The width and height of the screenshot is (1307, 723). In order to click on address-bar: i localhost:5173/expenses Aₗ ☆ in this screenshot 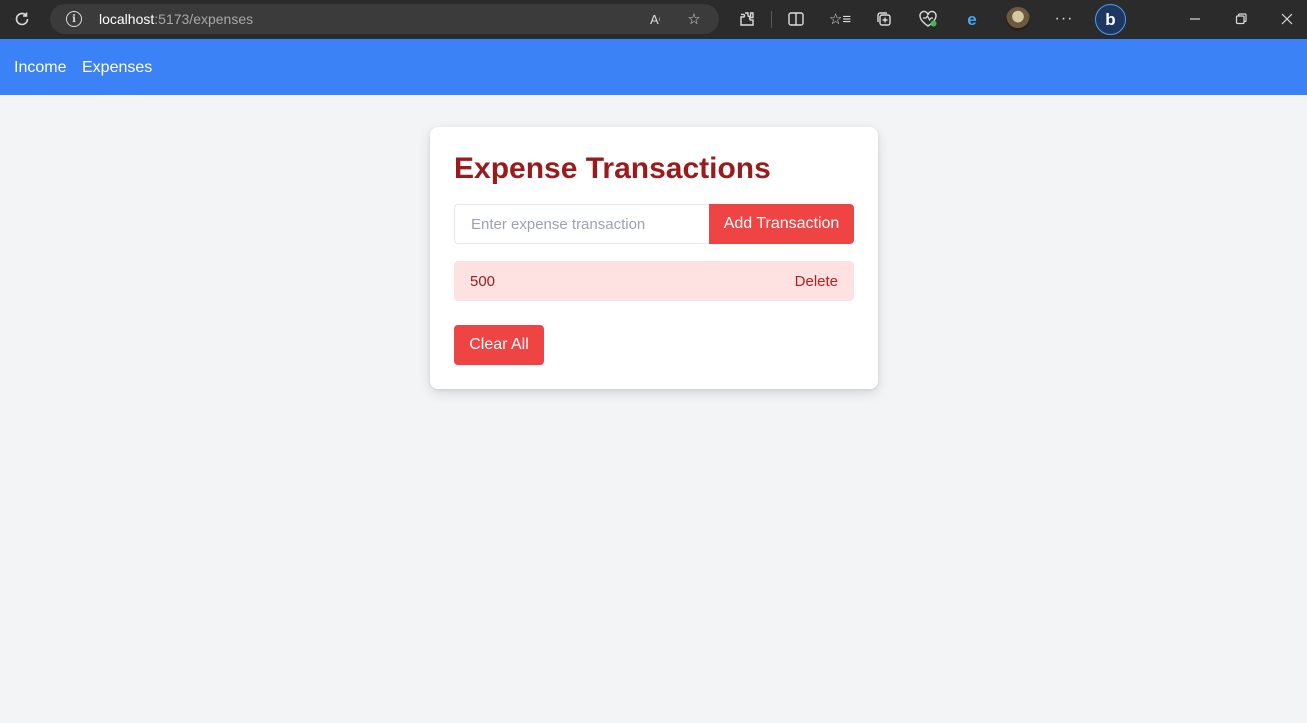, I will do `click(384, 19)`.